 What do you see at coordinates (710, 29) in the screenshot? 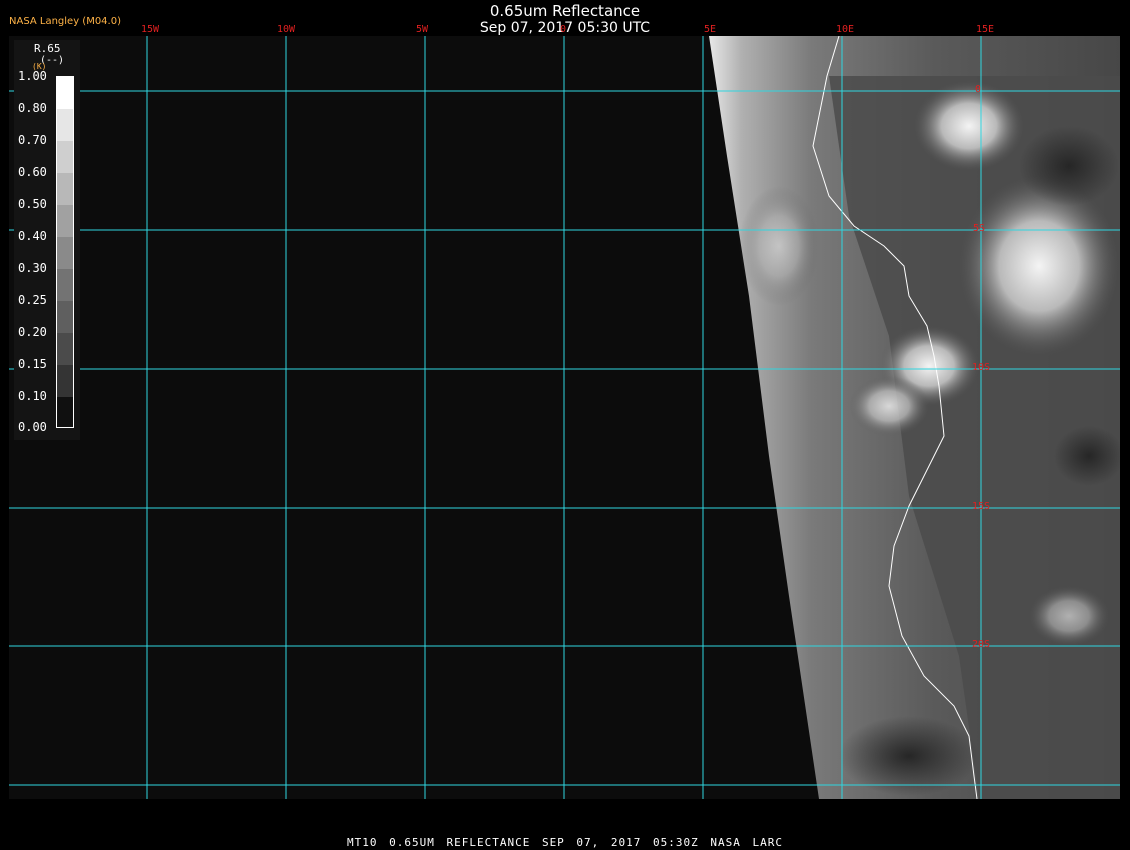
I see `lon-label: 5E` at bounding box center [710, 29].